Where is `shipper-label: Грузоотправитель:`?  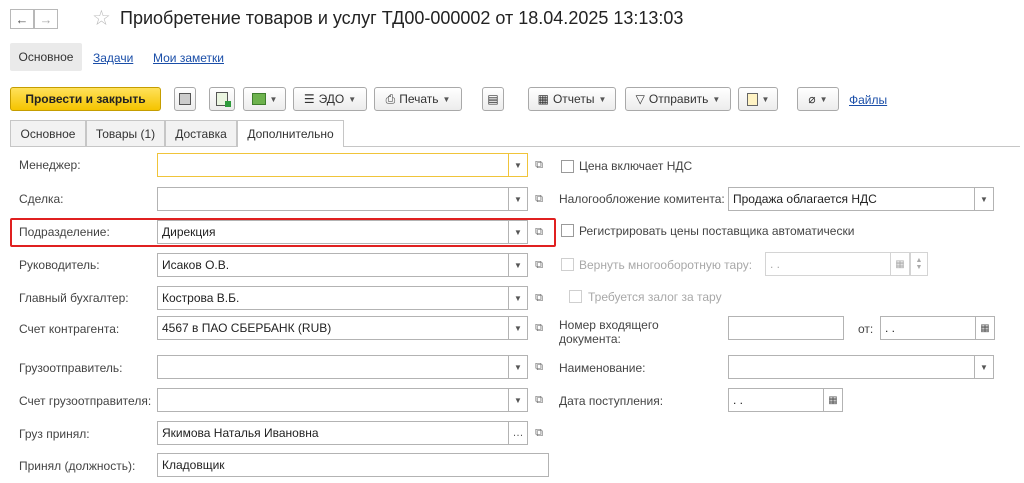 shipper-label: Грузоотправитель: is located at coordinates (71, 368).